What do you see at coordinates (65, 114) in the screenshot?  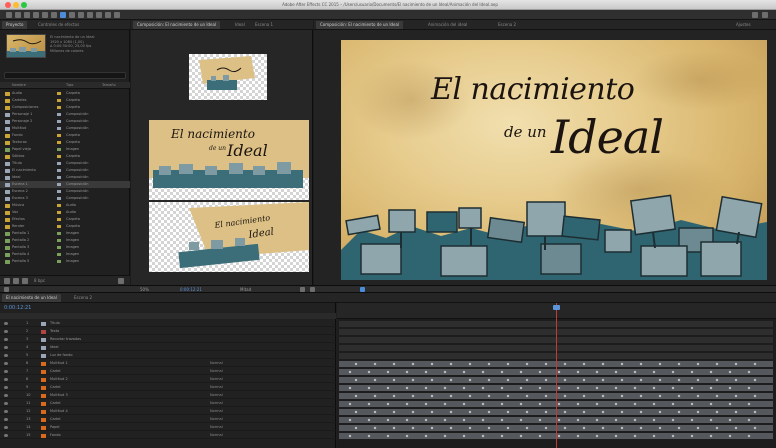 I see `project-list-item: Personaje 1 Composición` at bounding box center [65, 114].